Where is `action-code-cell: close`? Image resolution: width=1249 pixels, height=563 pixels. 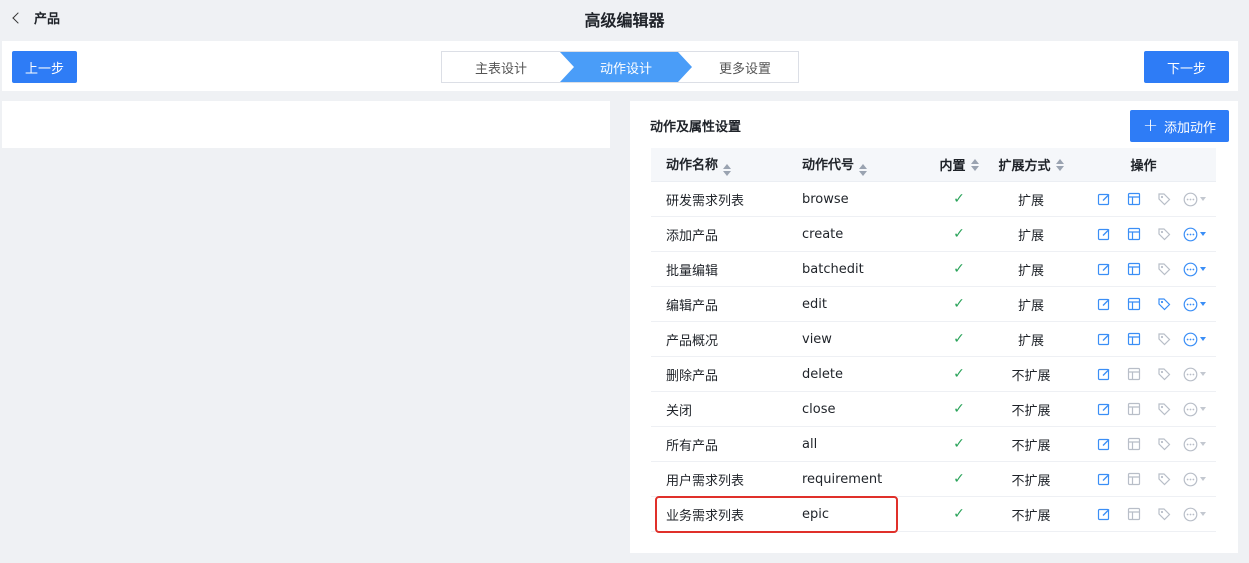
action-code-cell: close is located at coordinates (819, 409).